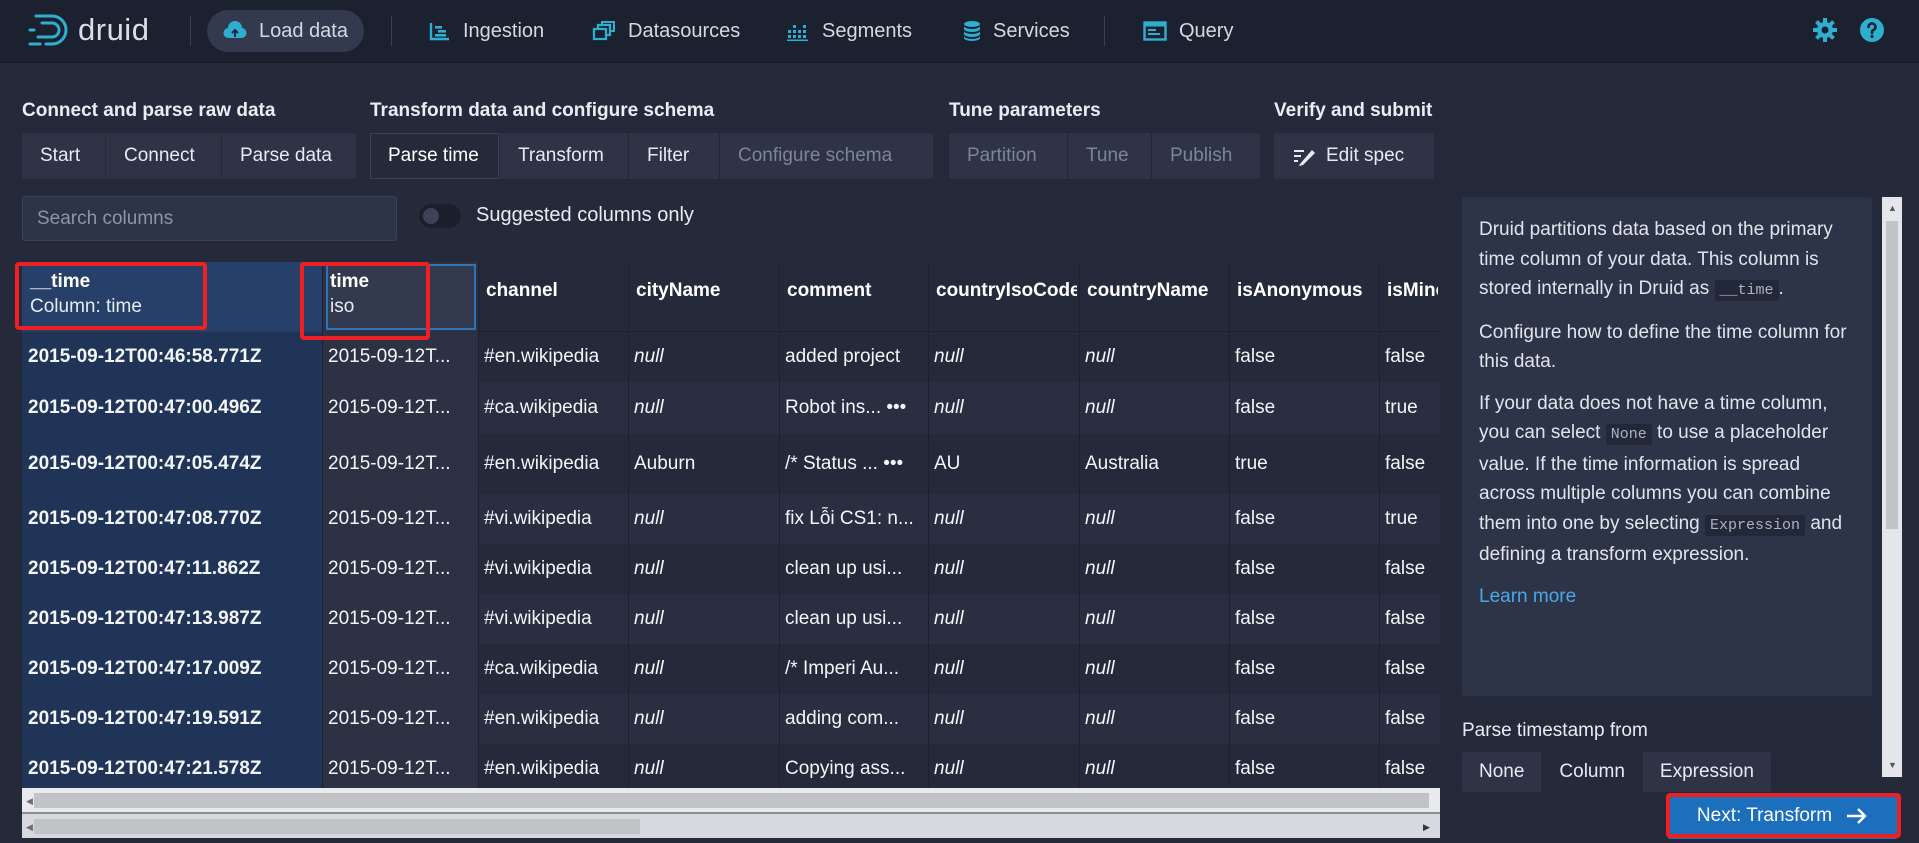 The width and height of the screenshot is (1919, 843). I want to click on column-header-cityName: cityName, so click(703, 291).